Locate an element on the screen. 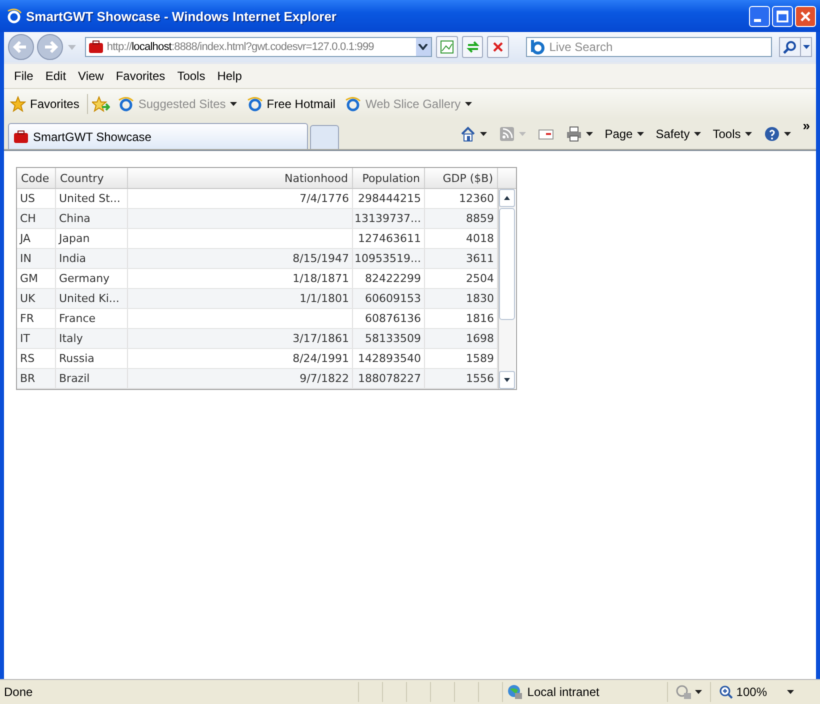 The height and width of the screenshot is (704, 820). scroll-up-icon is located at coordinates (507, 198).